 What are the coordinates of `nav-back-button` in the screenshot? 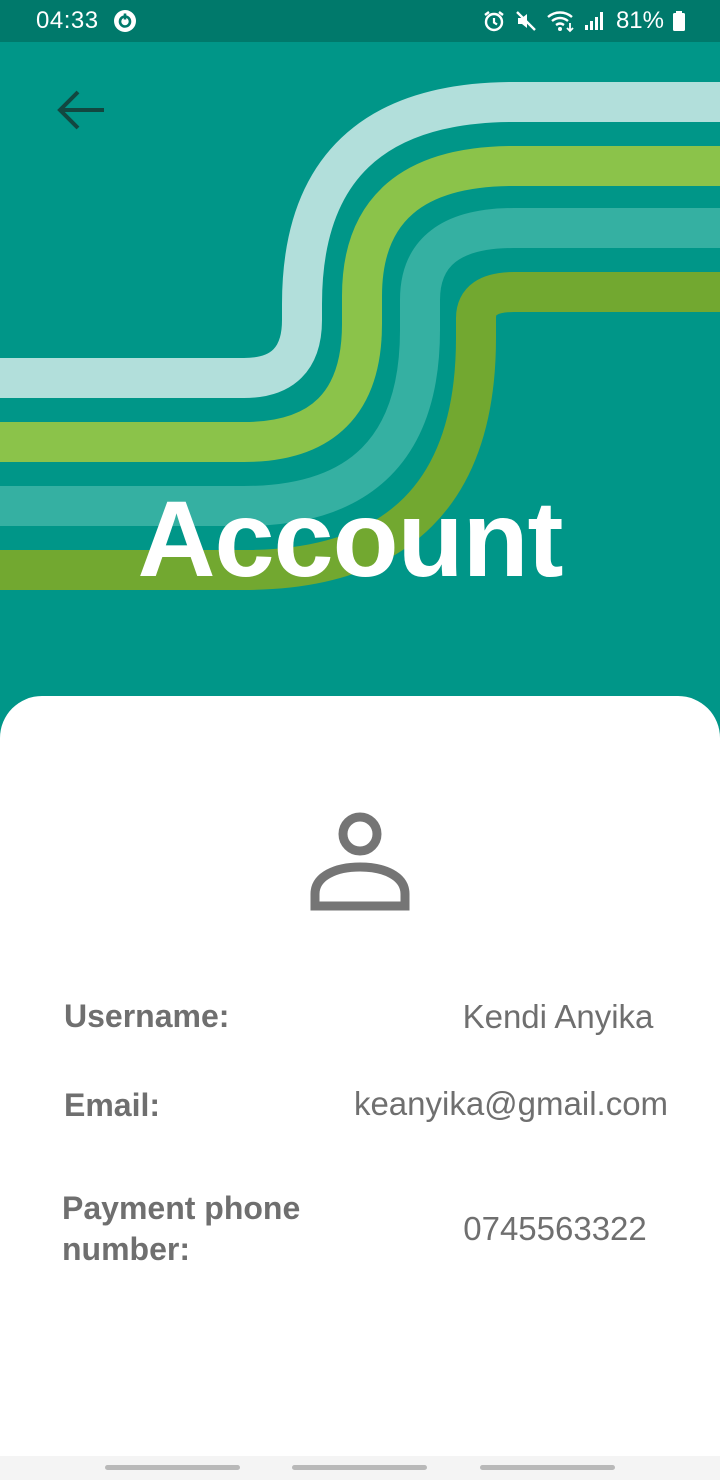 It's located at (547, 1467).